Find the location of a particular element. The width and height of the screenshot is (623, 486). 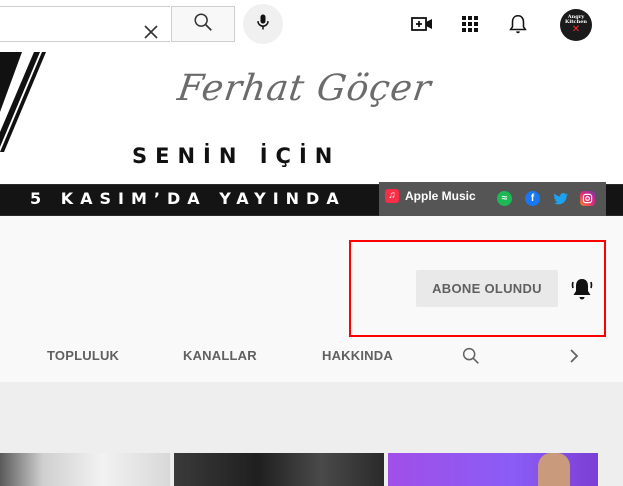

thumbnail-face is located at coordinates (554, 469).